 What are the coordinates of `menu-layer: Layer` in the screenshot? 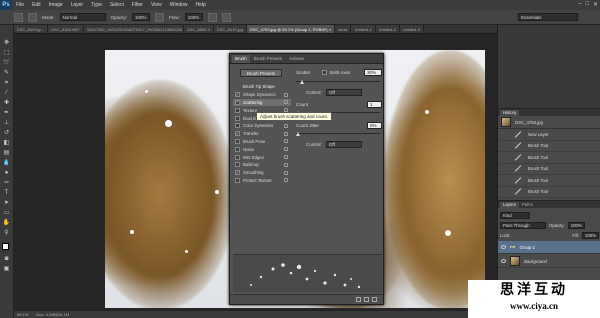 It's located at (77, 5).